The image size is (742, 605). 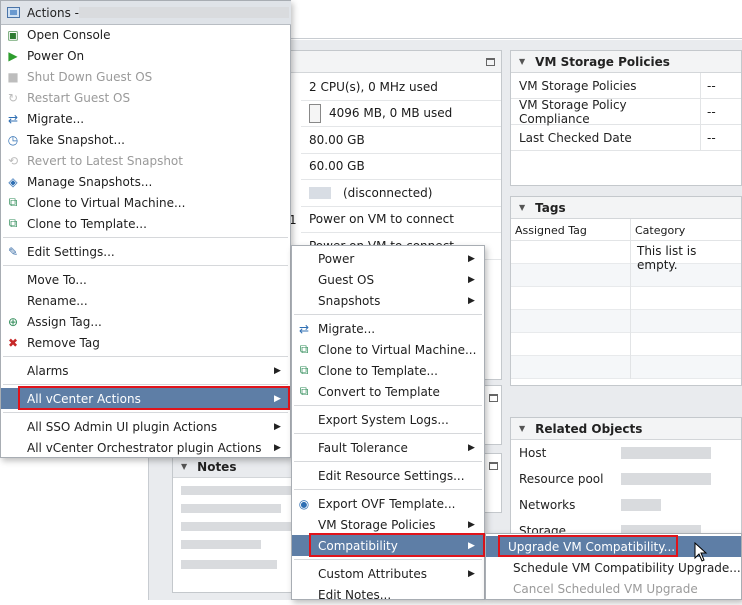 I want to click on memory-row: 4096 MB, 0 MB used, so click(x=401, y=114).